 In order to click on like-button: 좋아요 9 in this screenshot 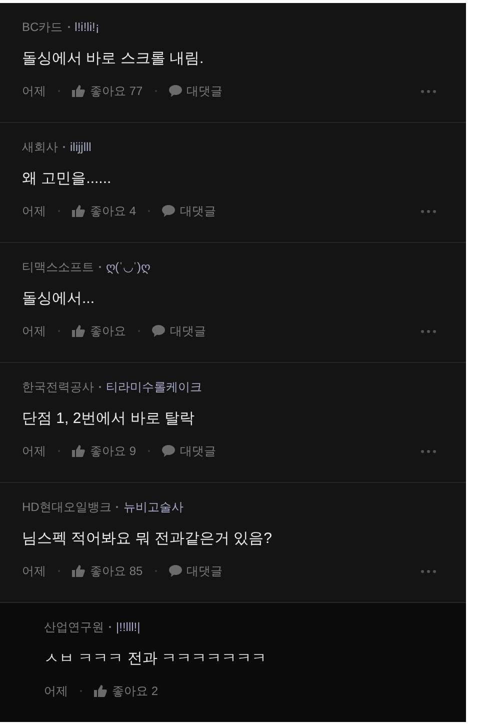, I will do `click(104, 451)`.